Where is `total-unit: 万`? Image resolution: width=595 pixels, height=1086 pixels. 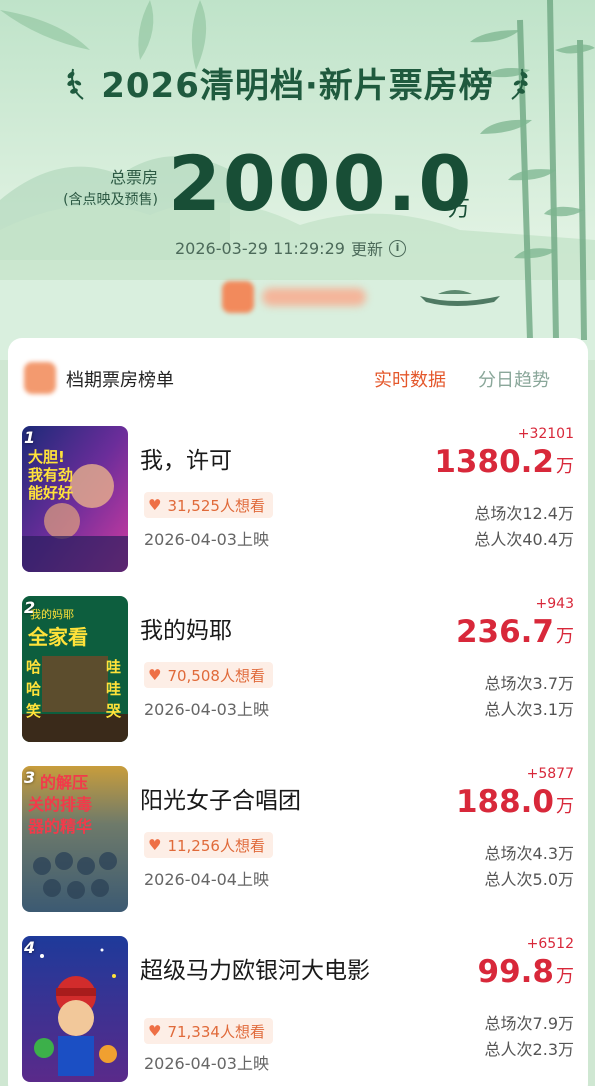
total-unit: 万 is located at coordinates (459, 209).